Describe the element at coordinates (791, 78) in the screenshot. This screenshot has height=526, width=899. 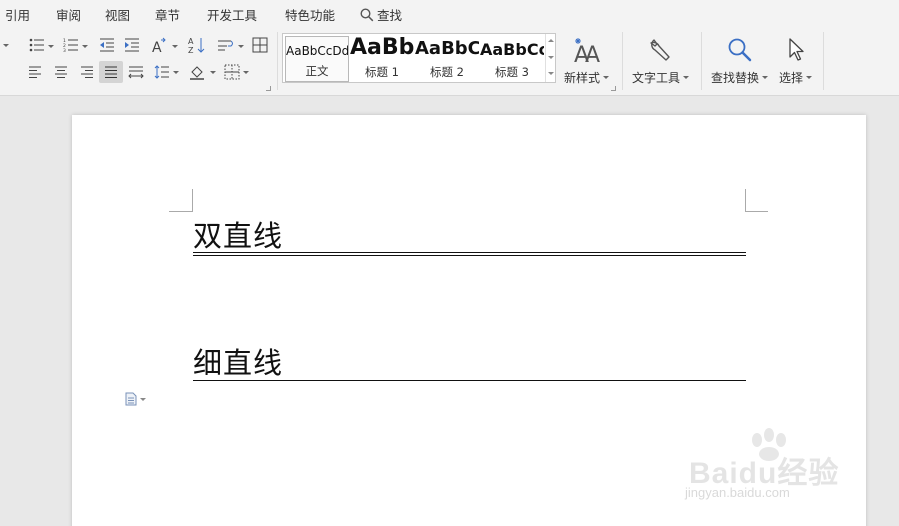
I see `select-label: 选择` at that location.